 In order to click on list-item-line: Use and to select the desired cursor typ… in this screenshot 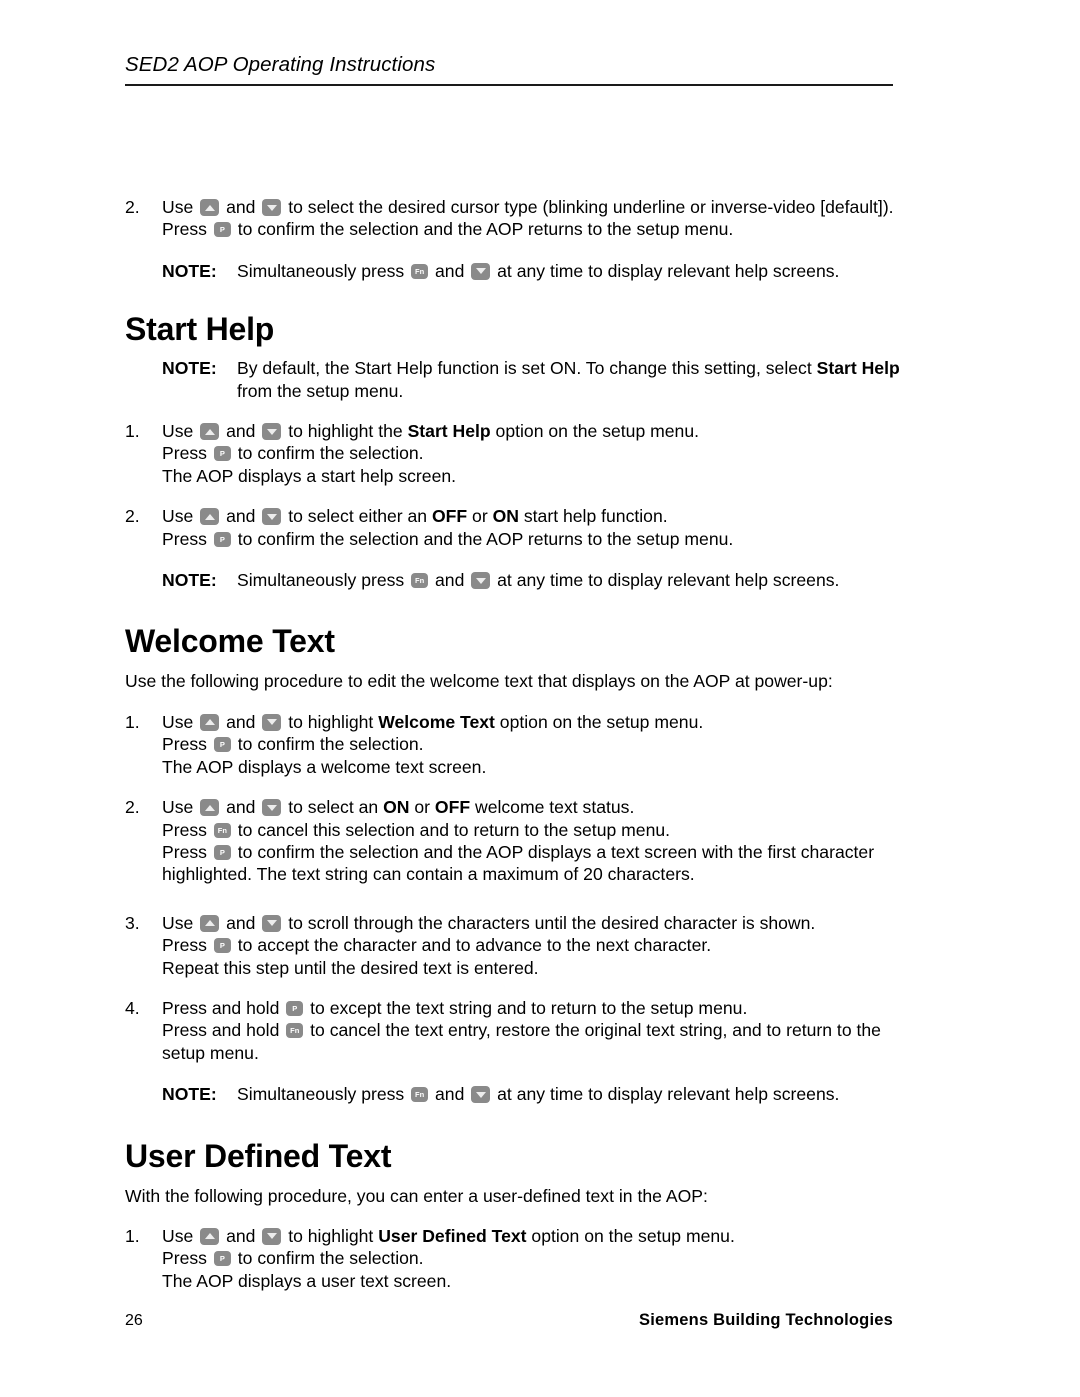, I will do `click(538, 207)`.